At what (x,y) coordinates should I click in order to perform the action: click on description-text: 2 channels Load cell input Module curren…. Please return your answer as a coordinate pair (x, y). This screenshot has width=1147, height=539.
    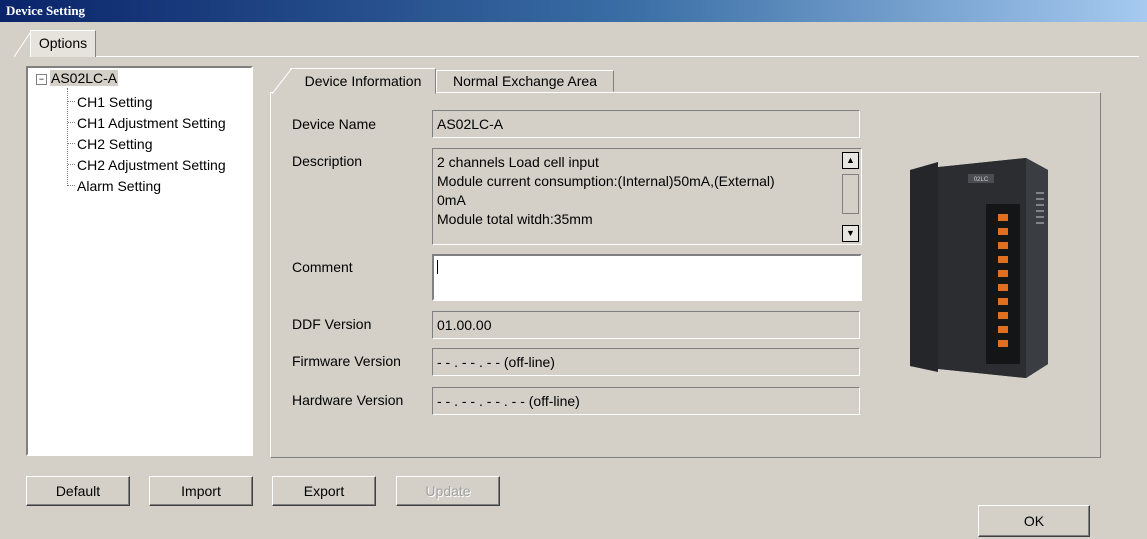
    Looking at the image, I should click on (637, 191).